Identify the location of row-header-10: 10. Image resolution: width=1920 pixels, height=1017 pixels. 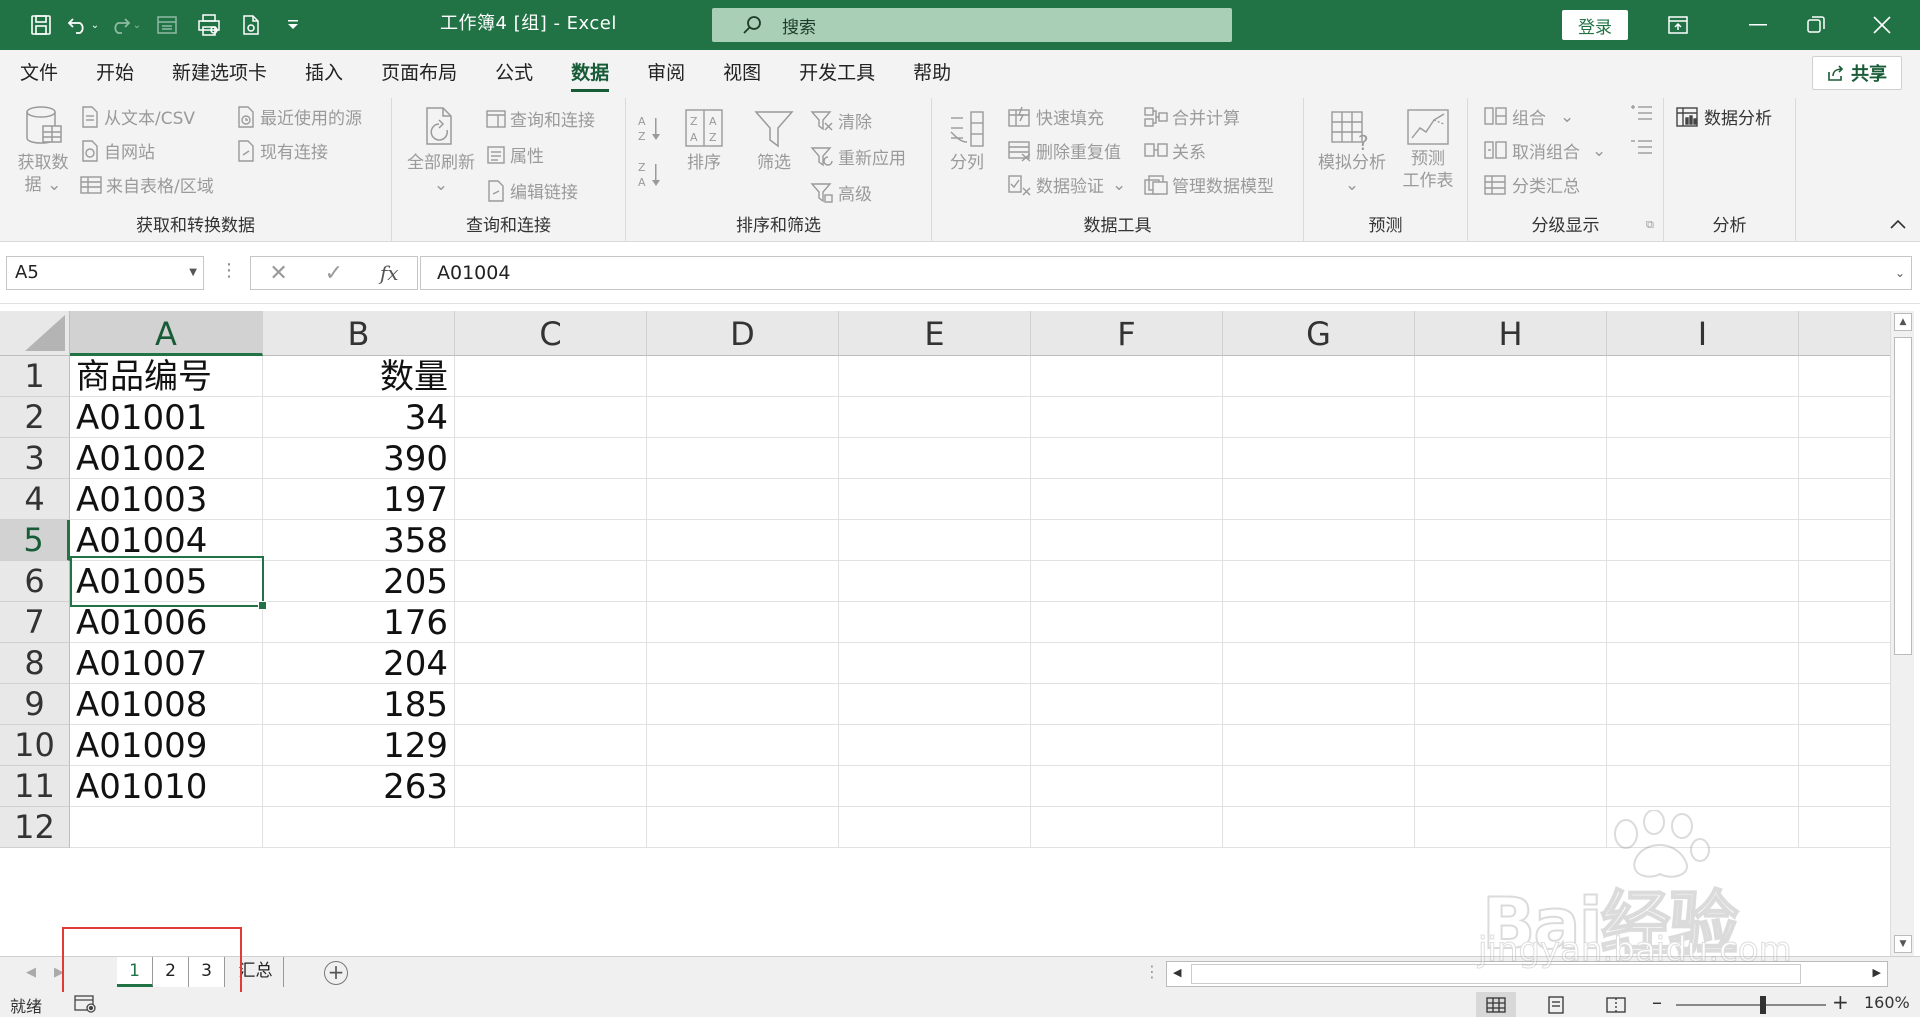
(35, 745).